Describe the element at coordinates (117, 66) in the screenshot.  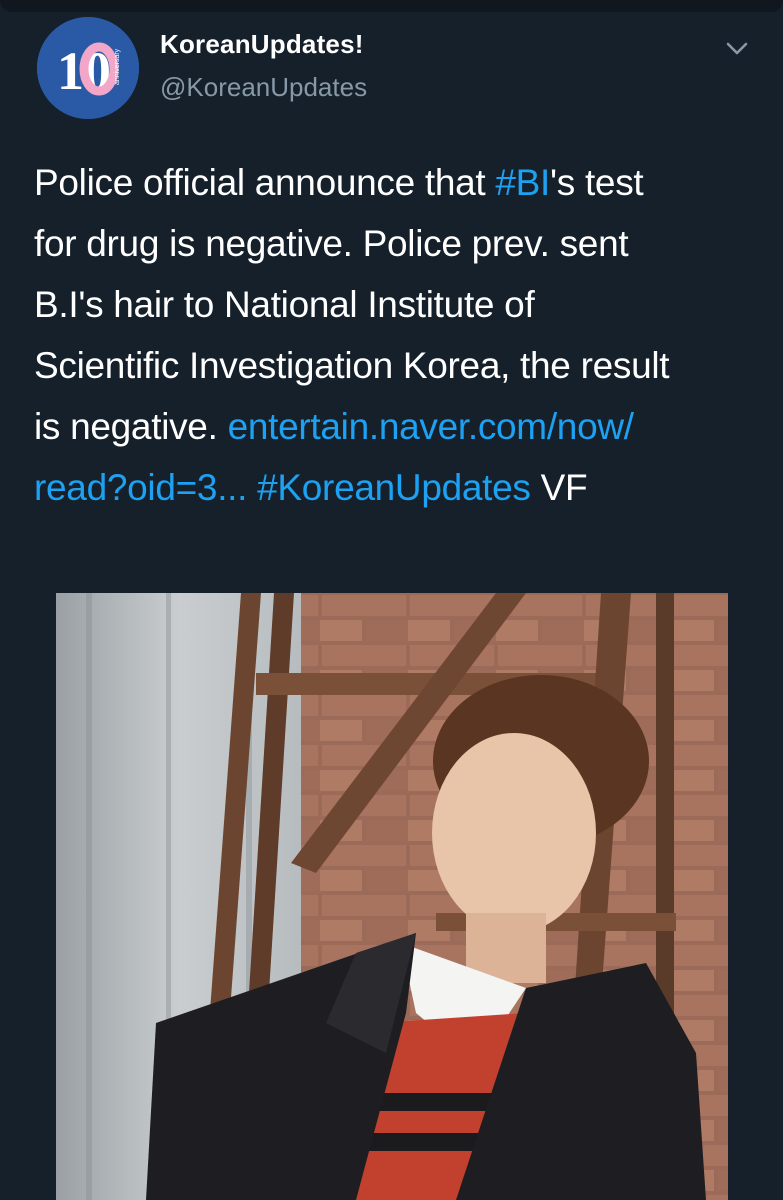
I see `avatar-small-text: anniversary` at that location.